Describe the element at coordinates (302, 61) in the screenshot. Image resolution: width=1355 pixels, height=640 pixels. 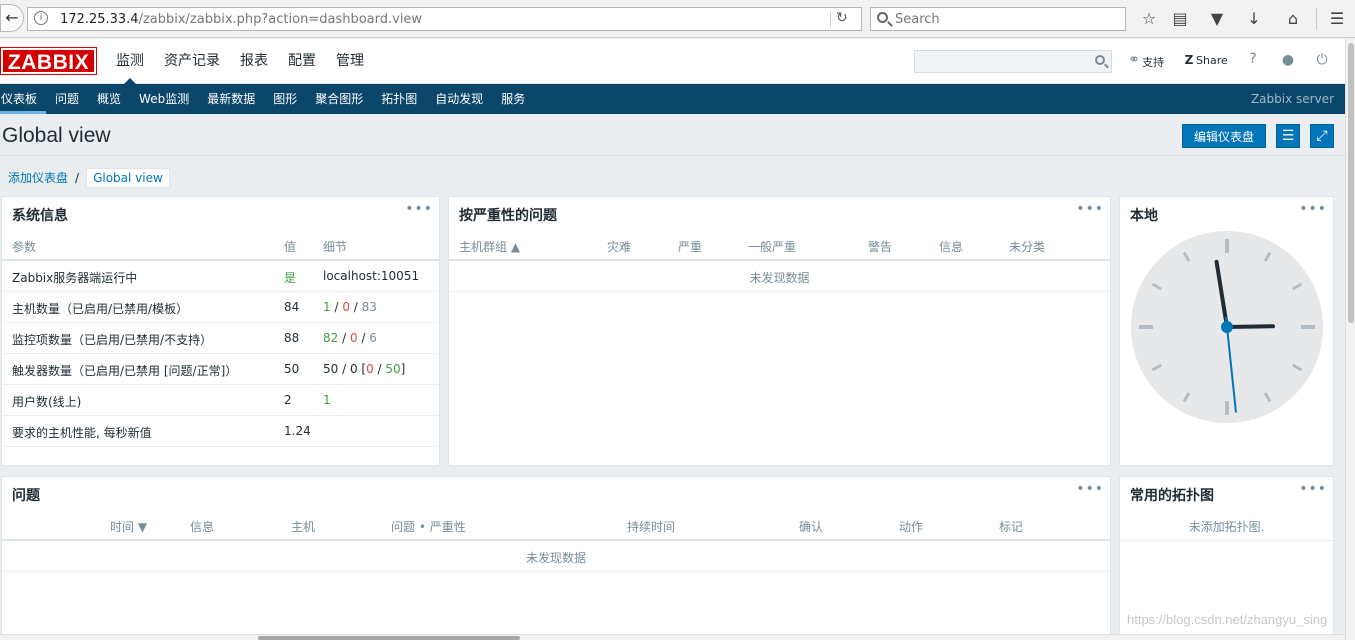
I see `nav-configuration: 配置` at that location.